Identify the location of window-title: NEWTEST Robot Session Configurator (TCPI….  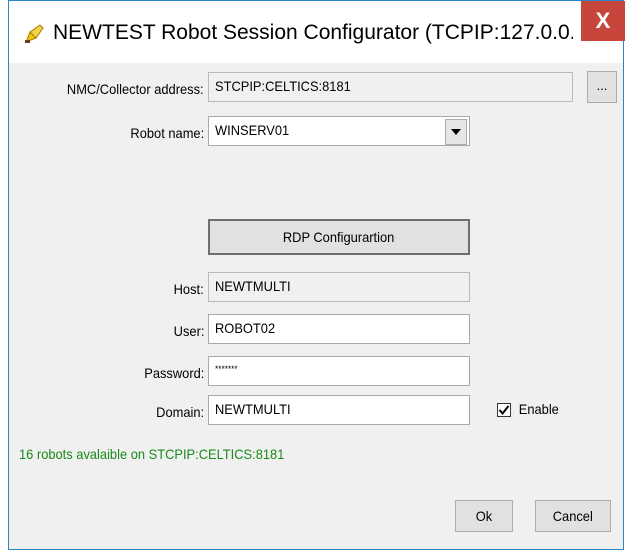
(313, 32).